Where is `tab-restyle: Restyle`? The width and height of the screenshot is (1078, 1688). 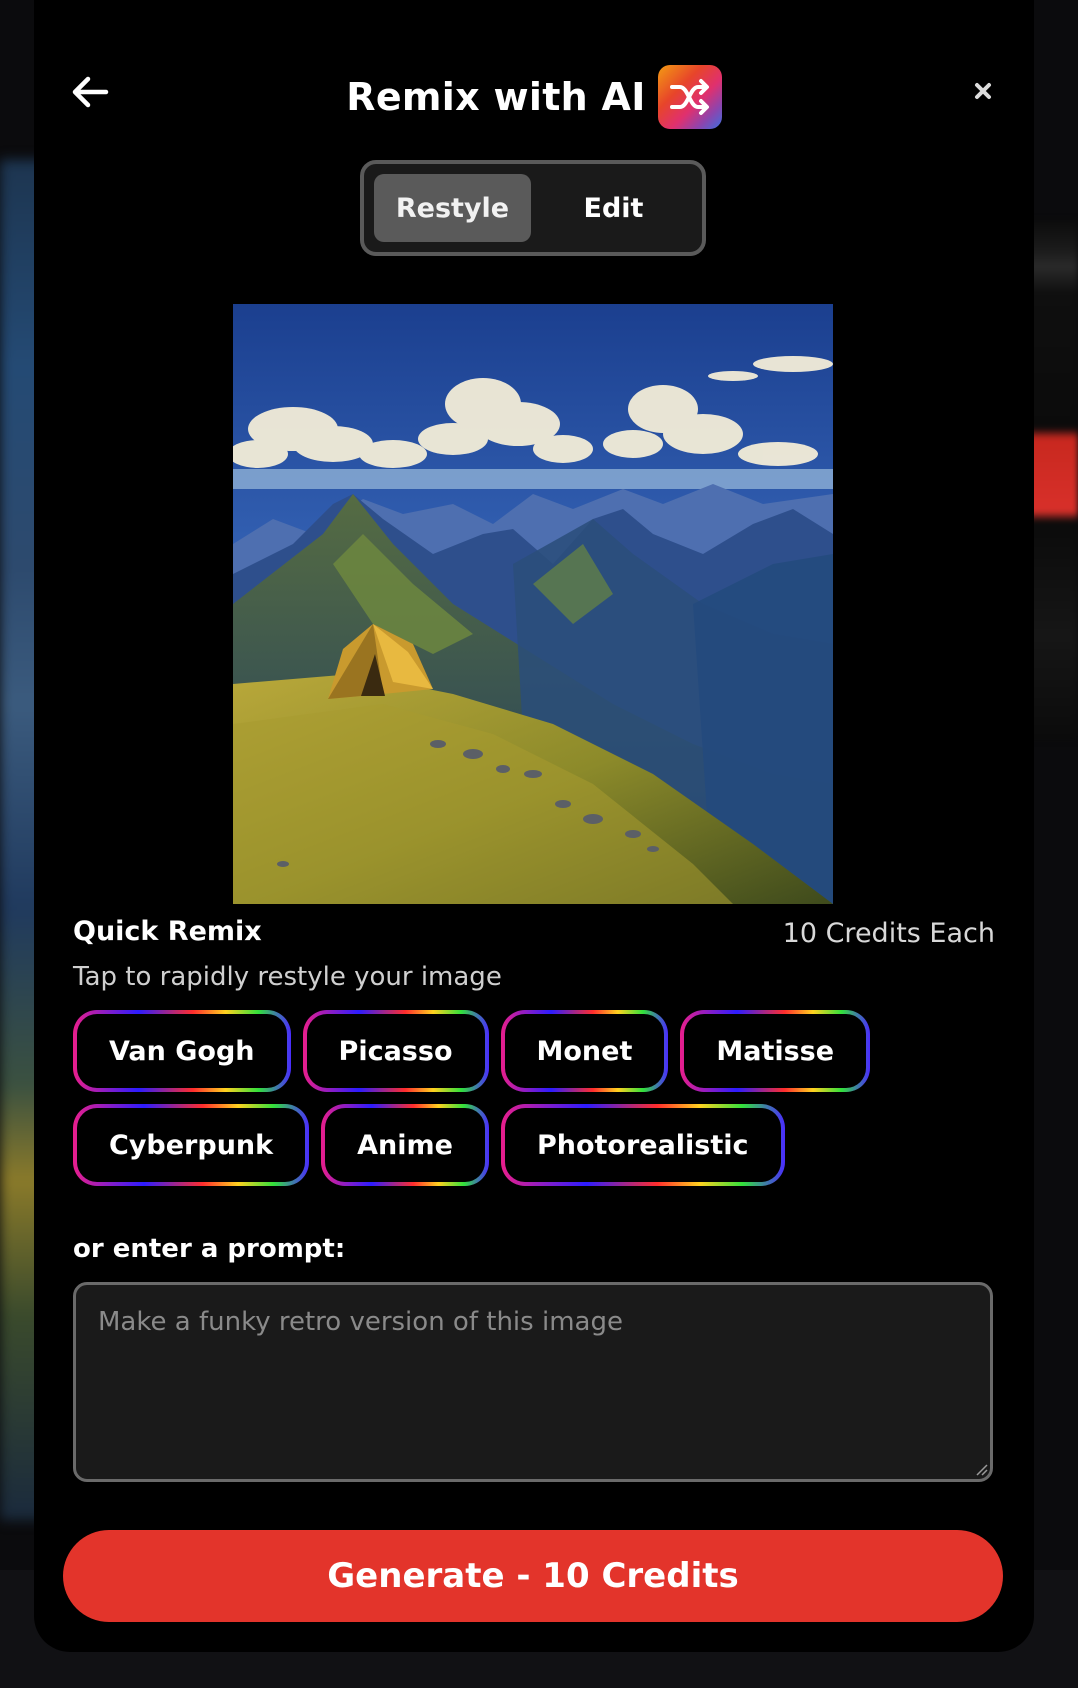
tab-restyle: Restyle is located at coordinates (452, 208).